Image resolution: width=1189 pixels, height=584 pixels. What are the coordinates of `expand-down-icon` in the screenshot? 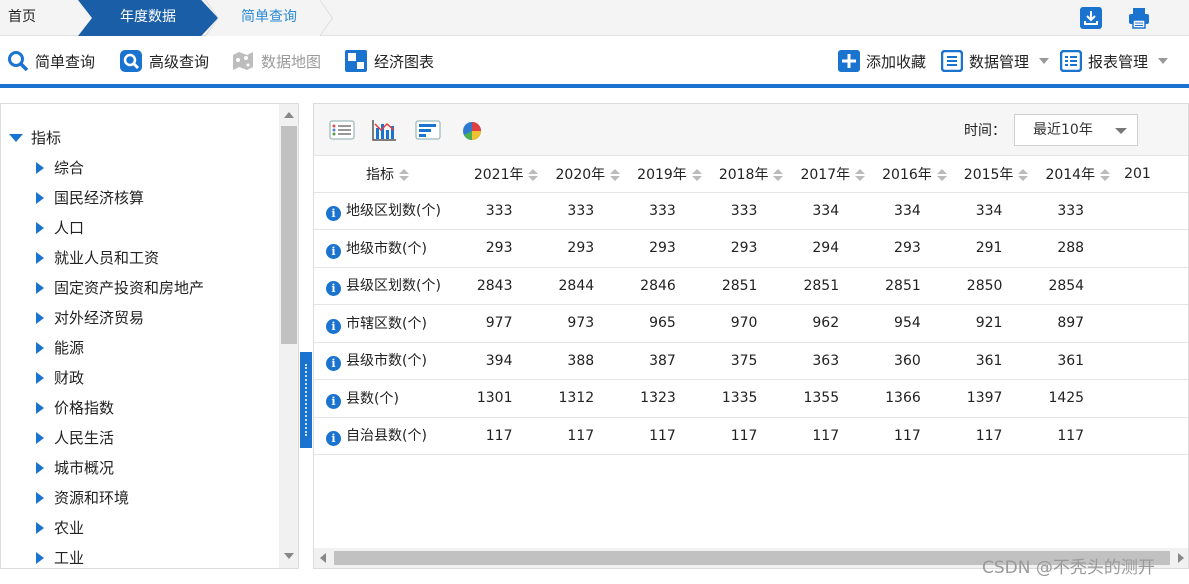 It's located at (16, 138).